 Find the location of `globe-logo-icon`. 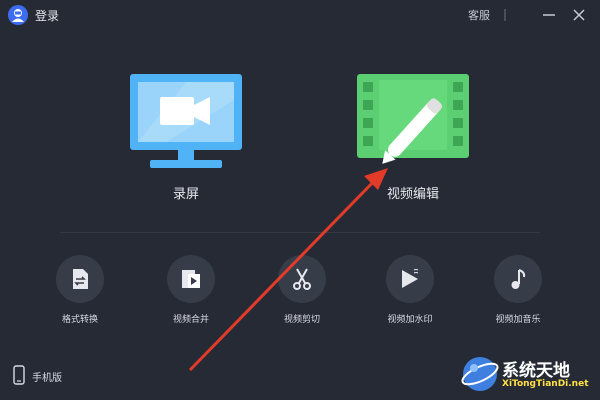

globe-logo-icon is located at coordinates (480, 374).